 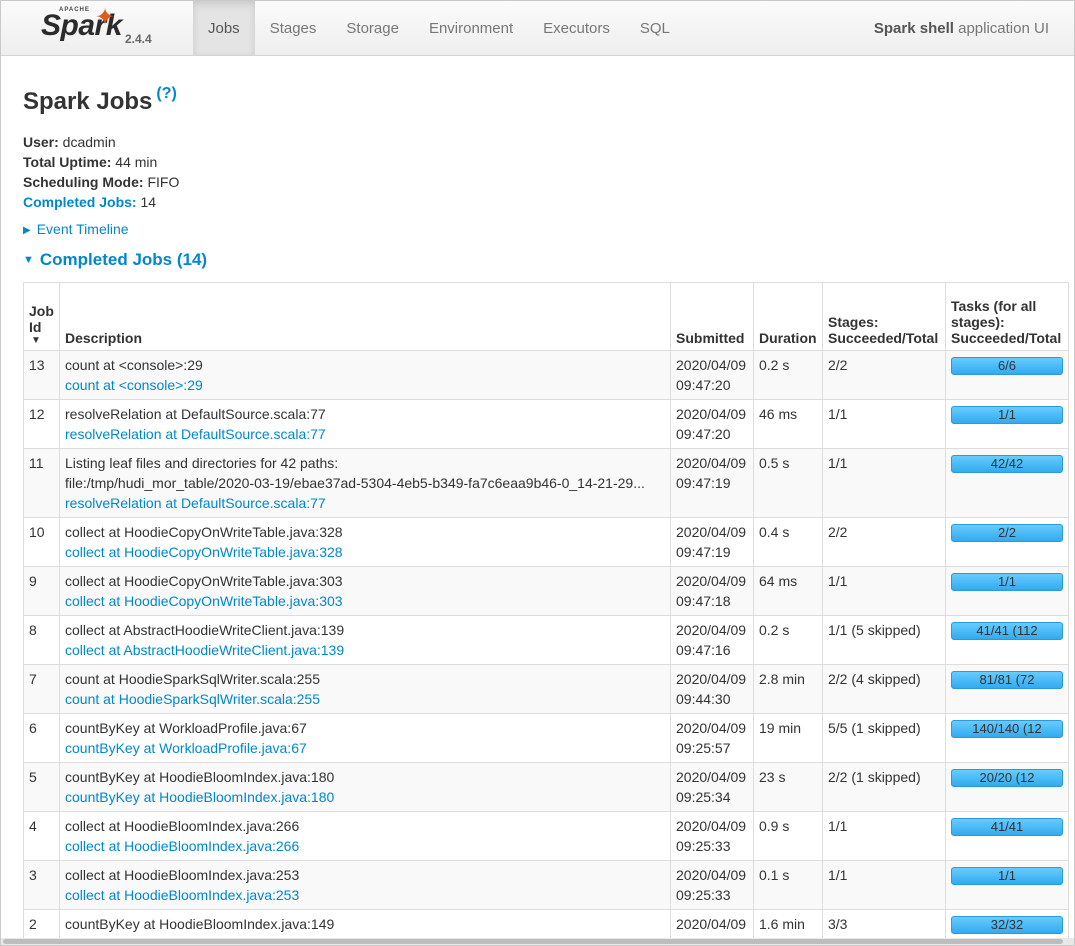 I want to click on tasks-cell: 140/140 (12, so click(x=1007, y=738).